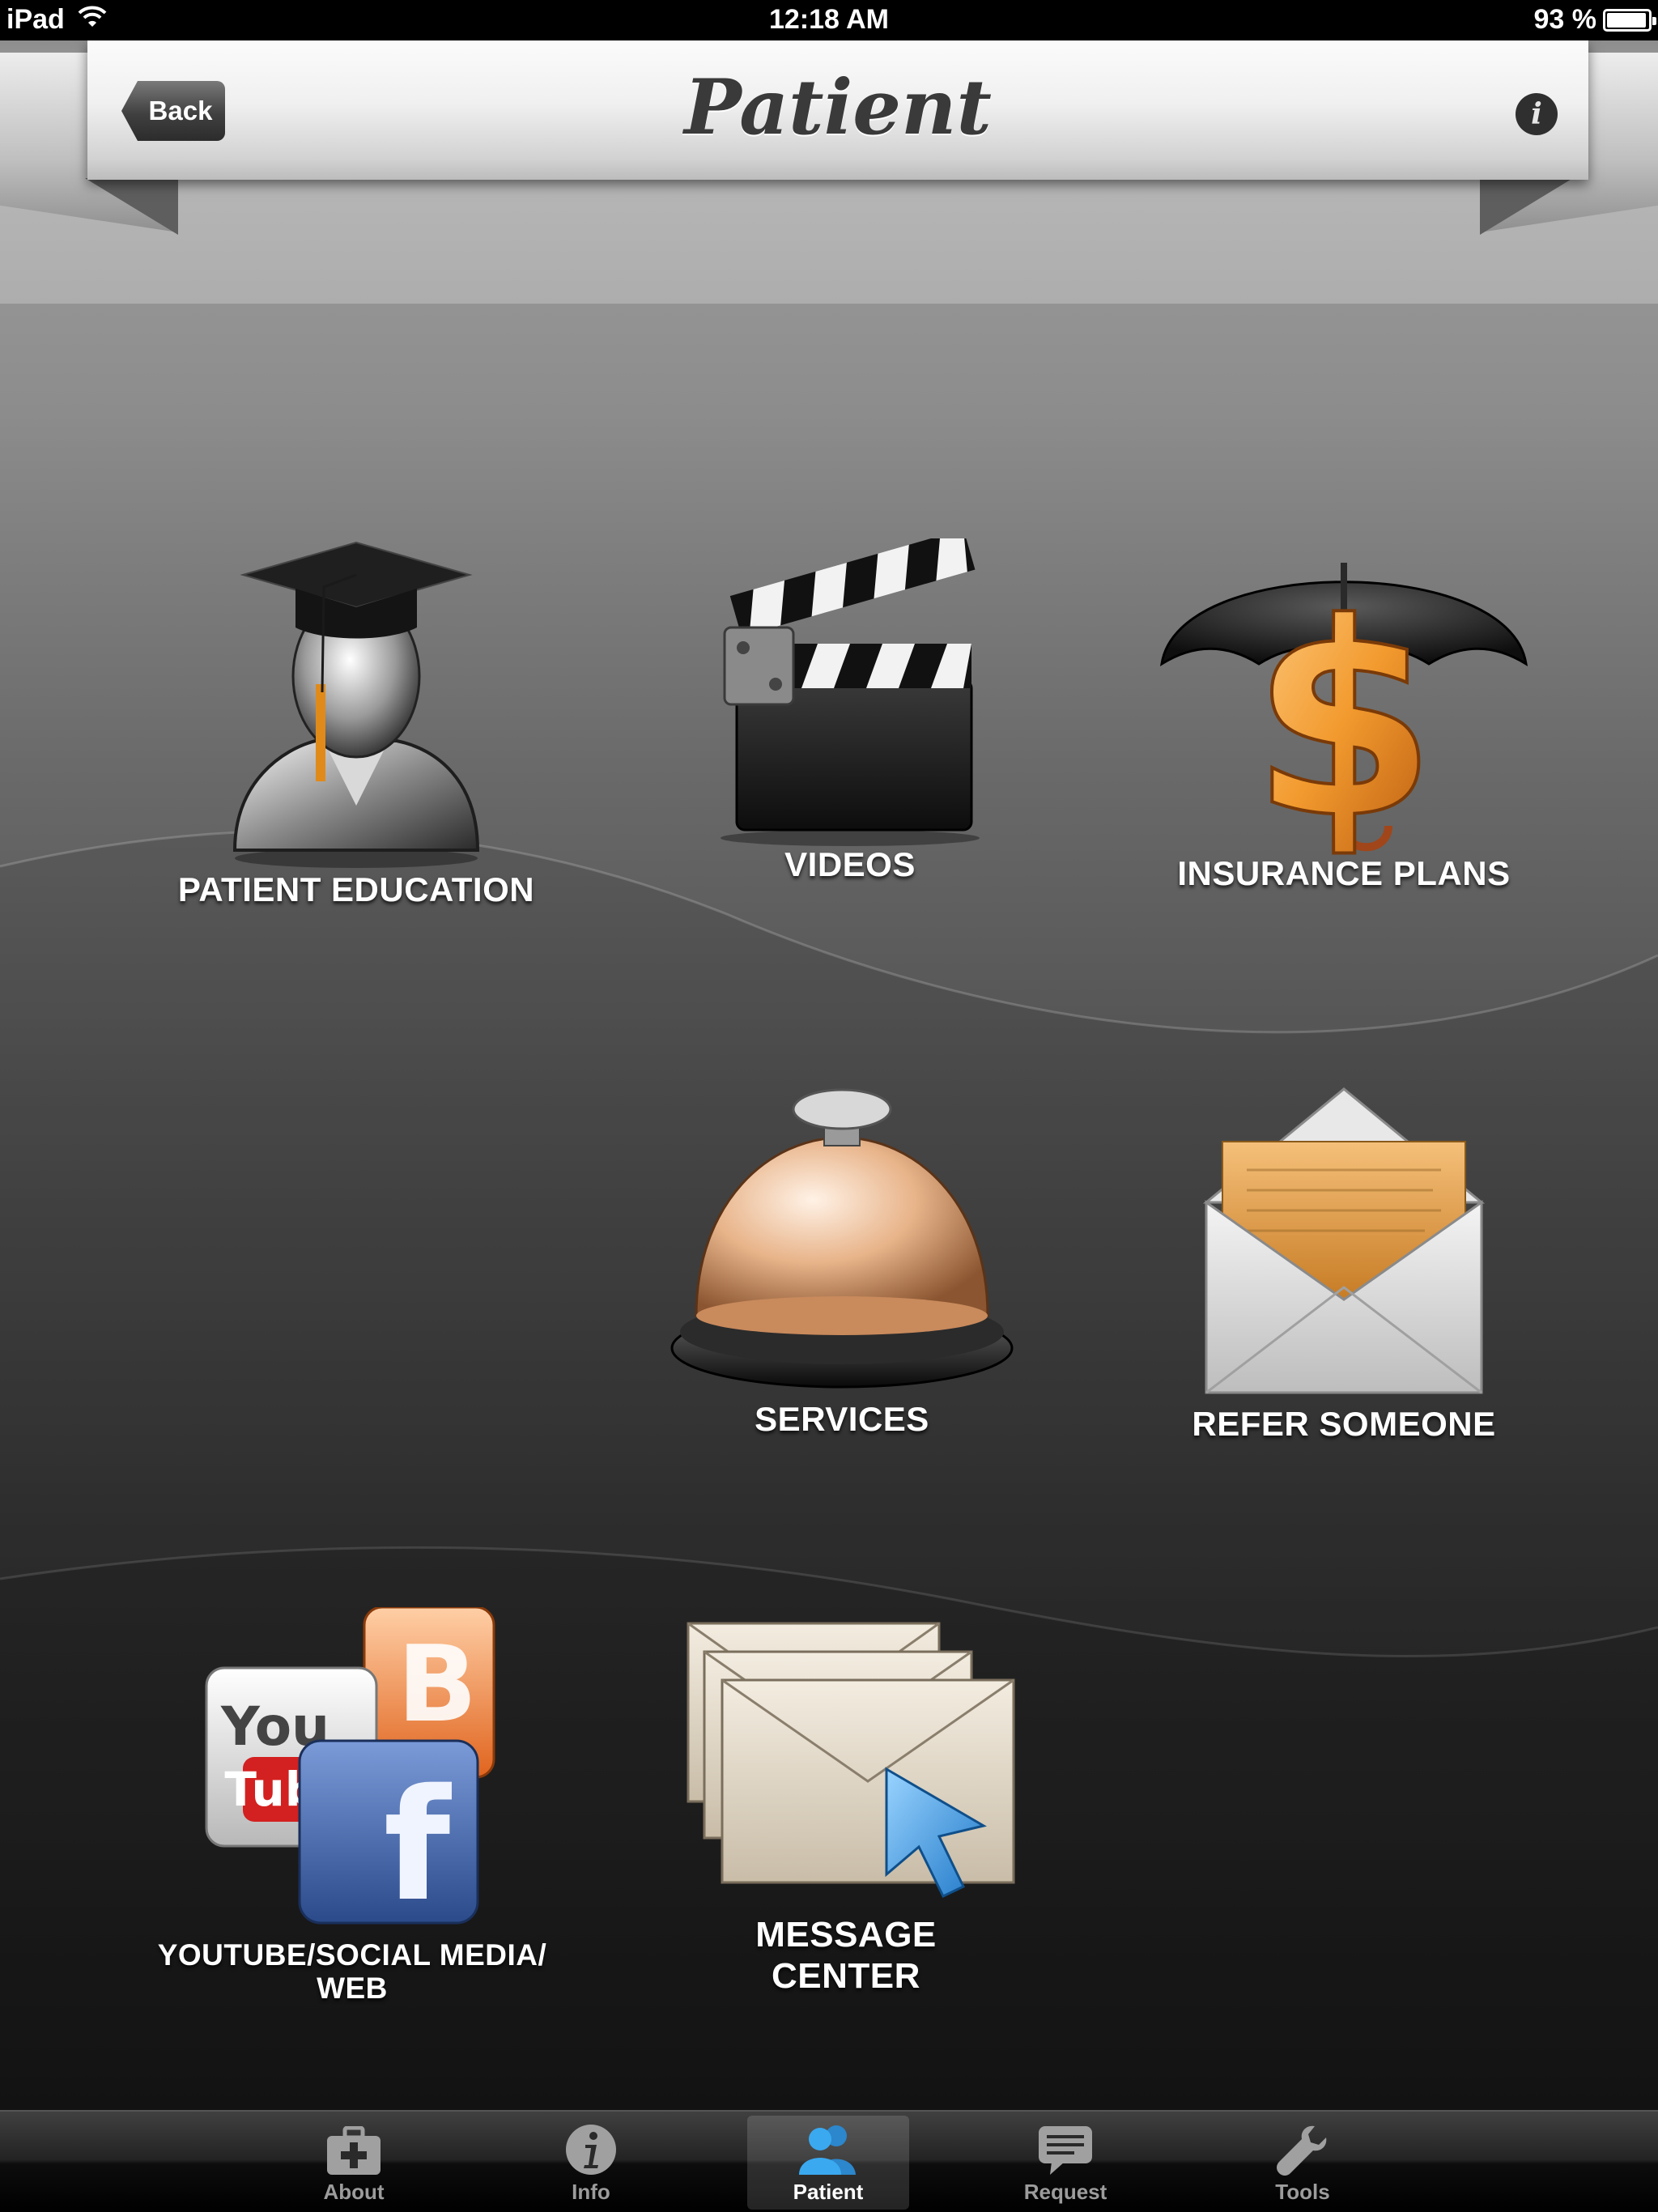 Image resolution: width=1658 pixels, height=2212 pixels. Describe the element at coordinates (1537, 114) in the screenshot. I see `info-button: i` at that location.